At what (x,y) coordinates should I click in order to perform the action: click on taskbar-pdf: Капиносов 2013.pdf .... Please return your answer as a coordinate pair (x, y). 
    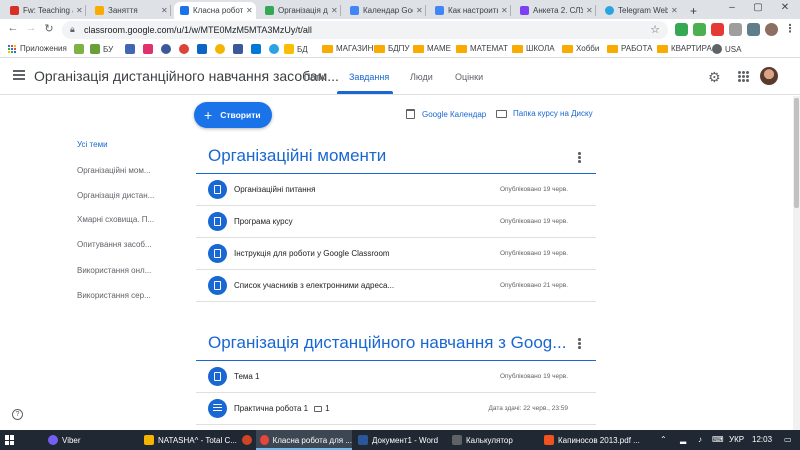
    Looking at the image, I should click on (590, 440).